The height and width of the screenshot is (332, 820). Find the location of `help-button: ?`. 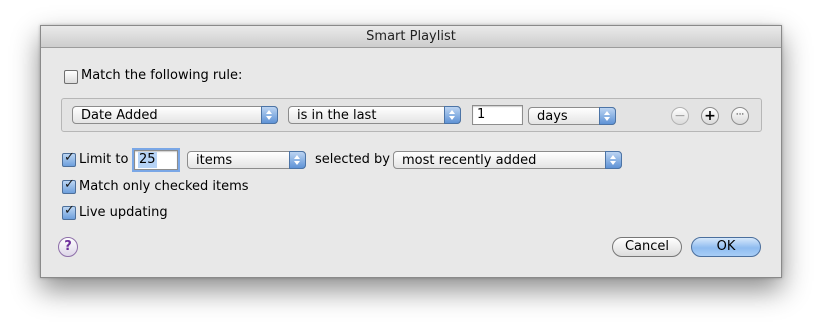

help-button: ? is located at coordinates (68, 247).